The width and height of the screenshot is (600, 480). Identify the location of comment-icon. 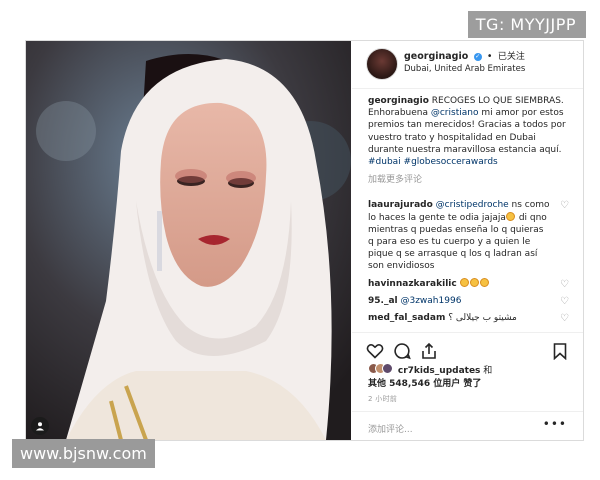
(402, 351).